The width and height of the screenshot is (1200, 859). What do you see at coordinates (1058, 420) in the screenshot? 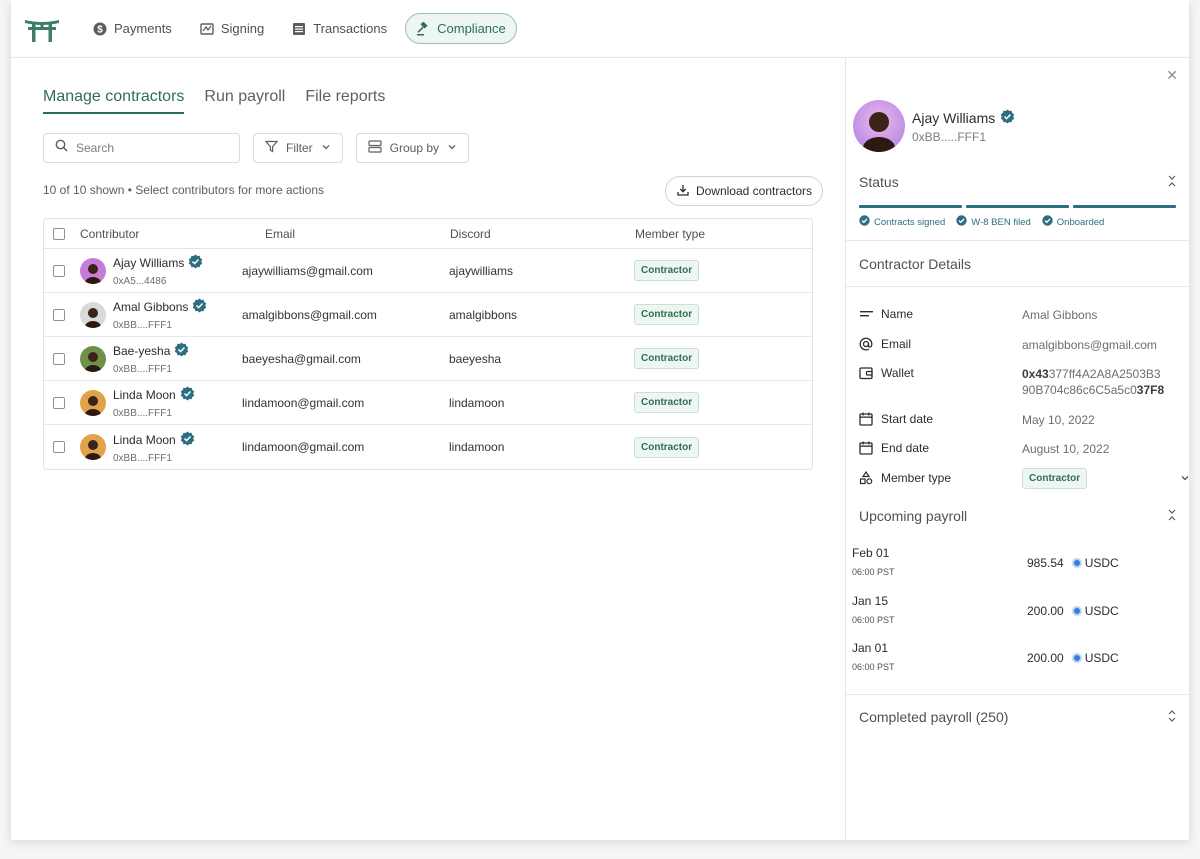
I see `detail-start-value: May 10, 2022` at bounding box center [1058, 420].